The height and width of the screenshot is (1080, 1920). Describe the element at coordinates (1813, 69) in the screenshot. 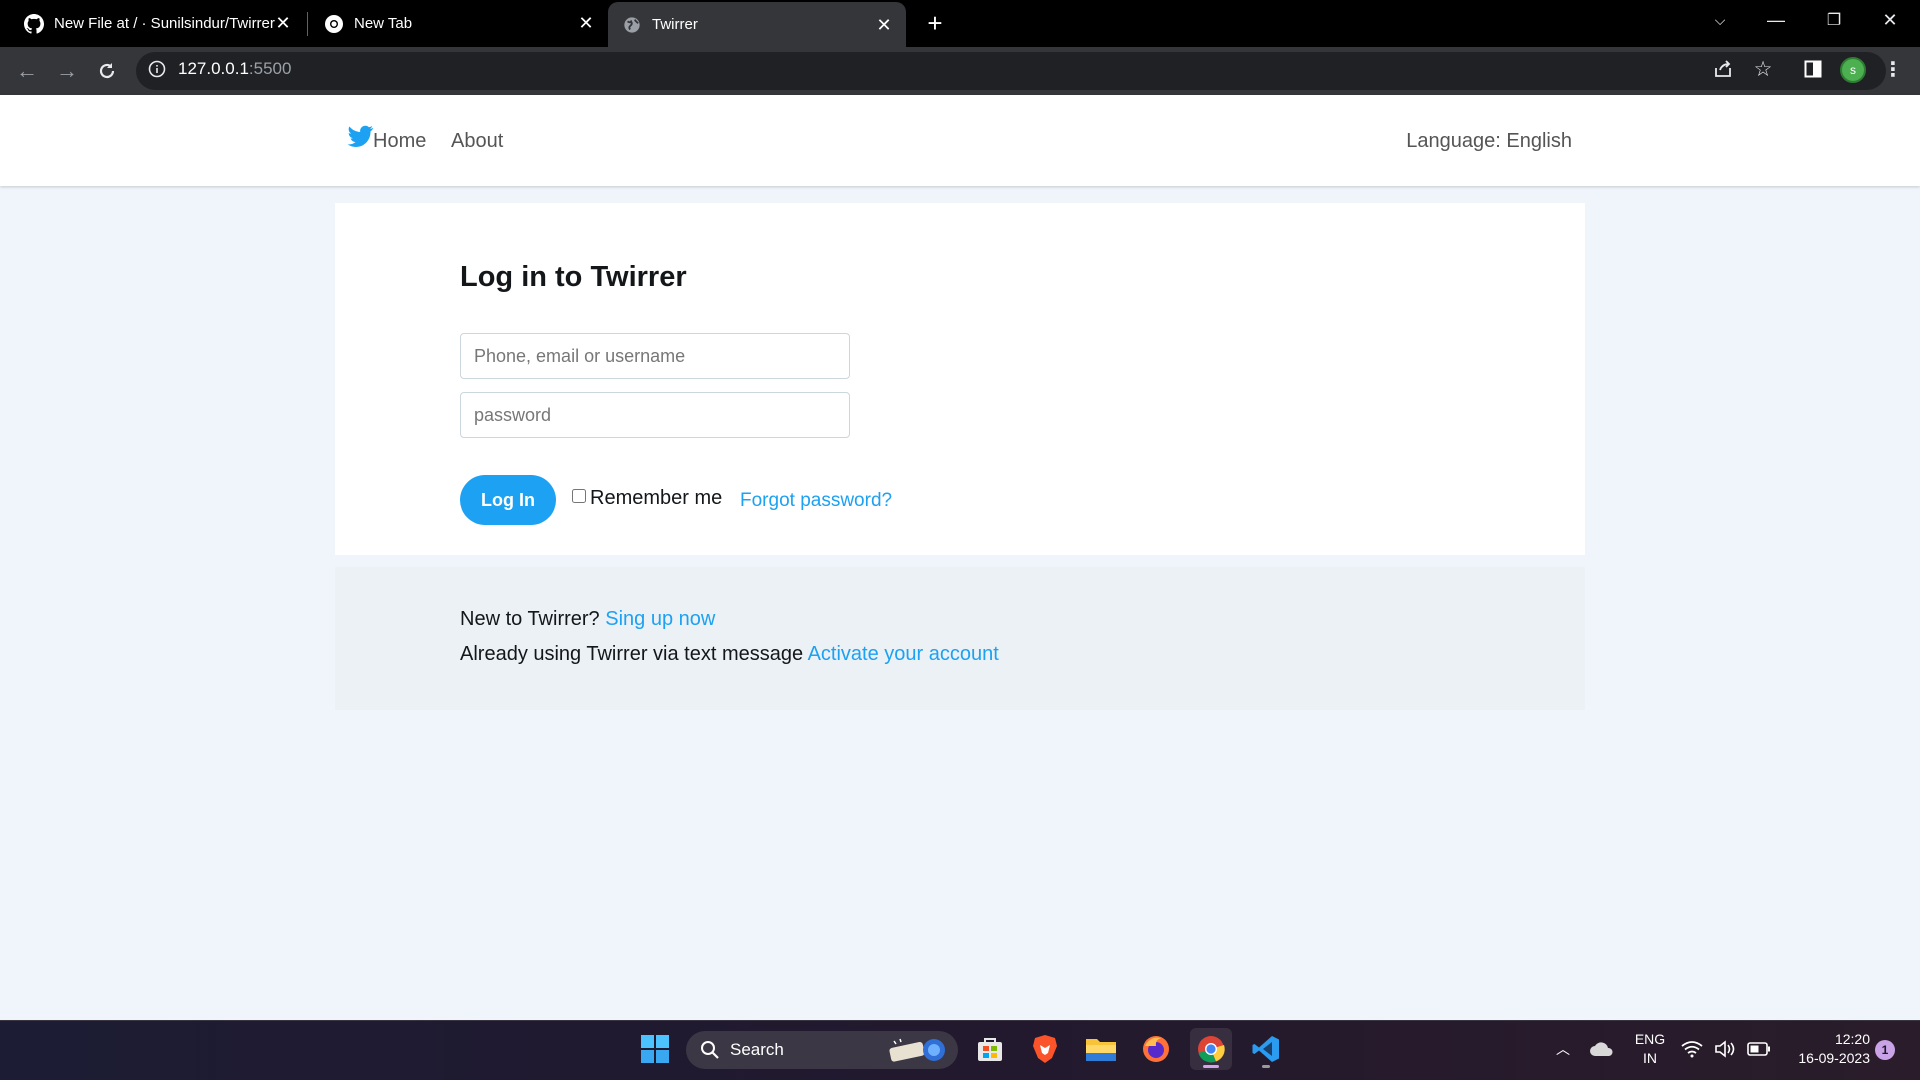

I see `side-panel-icon` at that location.